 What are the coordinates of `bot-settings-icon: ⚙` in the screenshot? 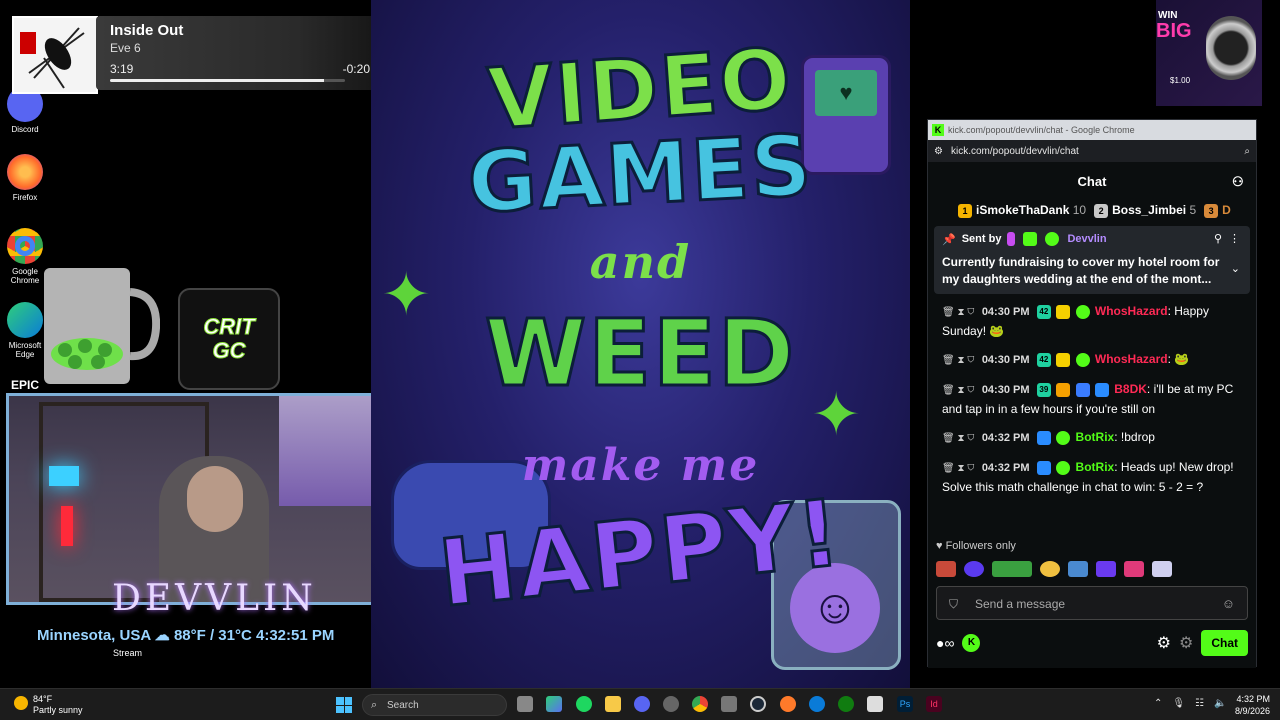 It's located at (1186, 643).